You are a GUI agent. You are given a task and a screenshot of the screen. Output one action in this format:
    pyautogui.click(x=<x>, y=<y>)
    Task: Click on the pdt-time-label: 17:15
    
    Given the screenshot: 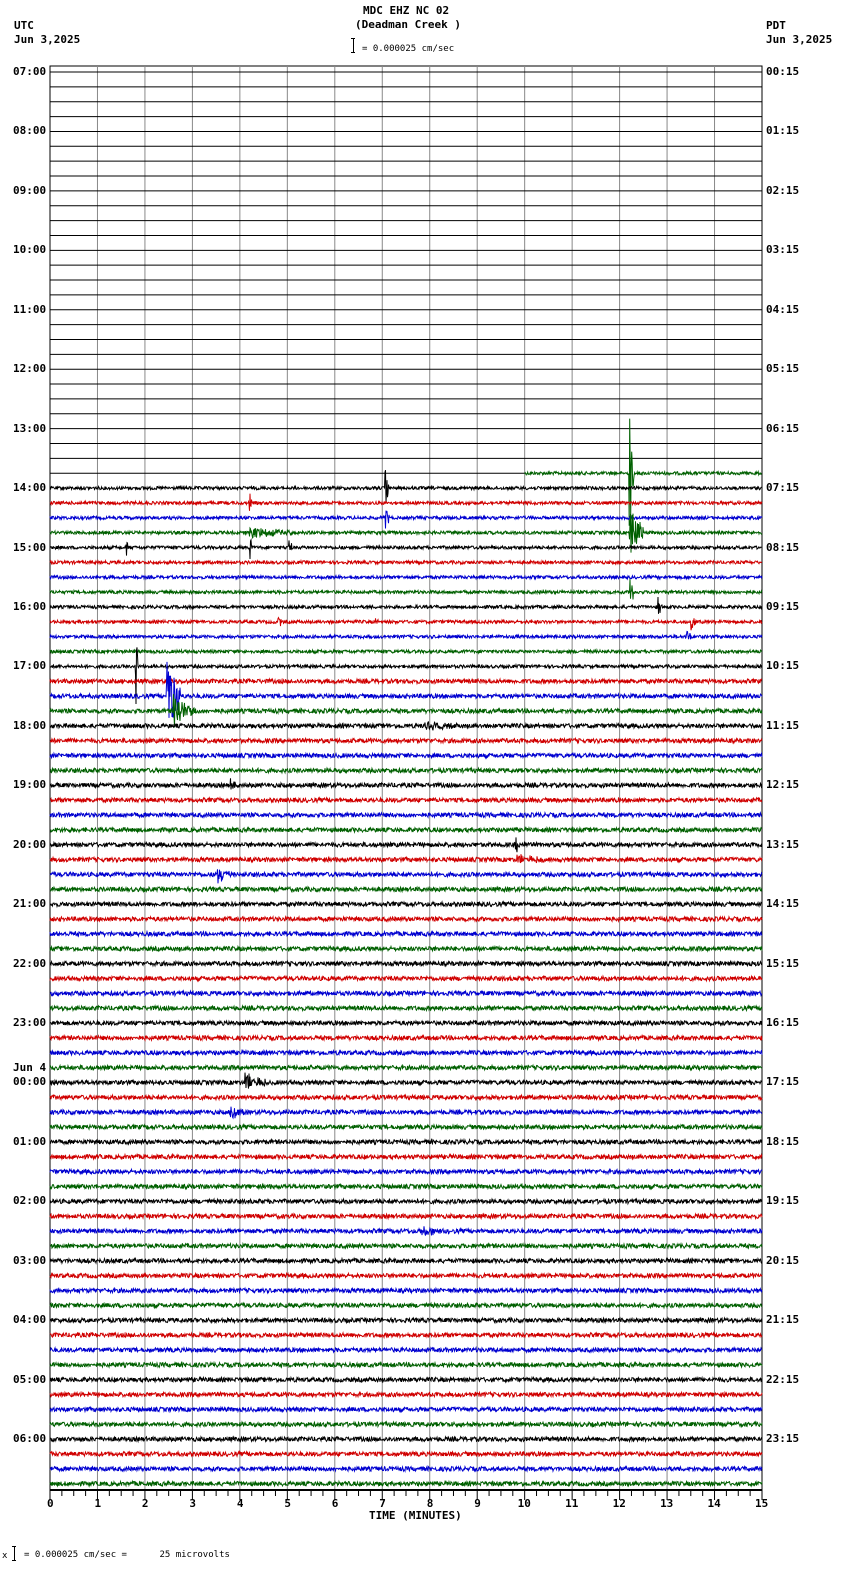 What is the action you would take?
    pyautogui.click(x=783, y=1082)
    